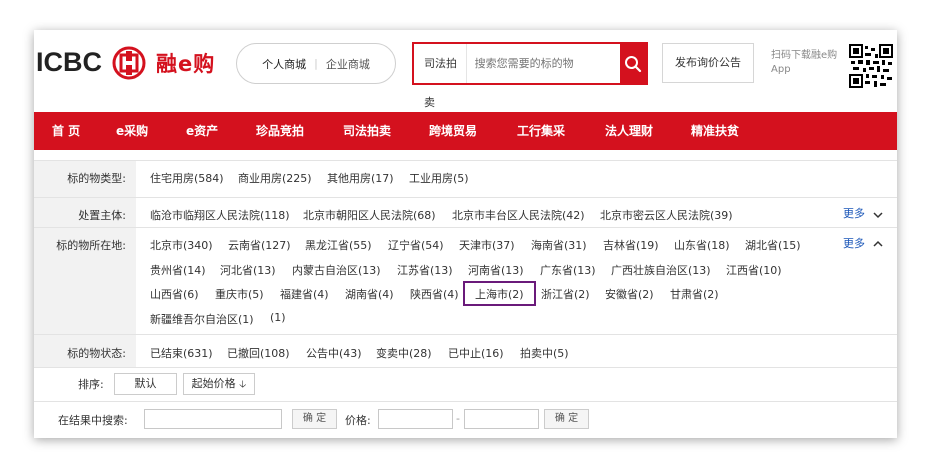 The height and width of the screenshot is (468, 929). I want to click on sort-start-price-button: 起始价格 🡣, so click(219, 384).